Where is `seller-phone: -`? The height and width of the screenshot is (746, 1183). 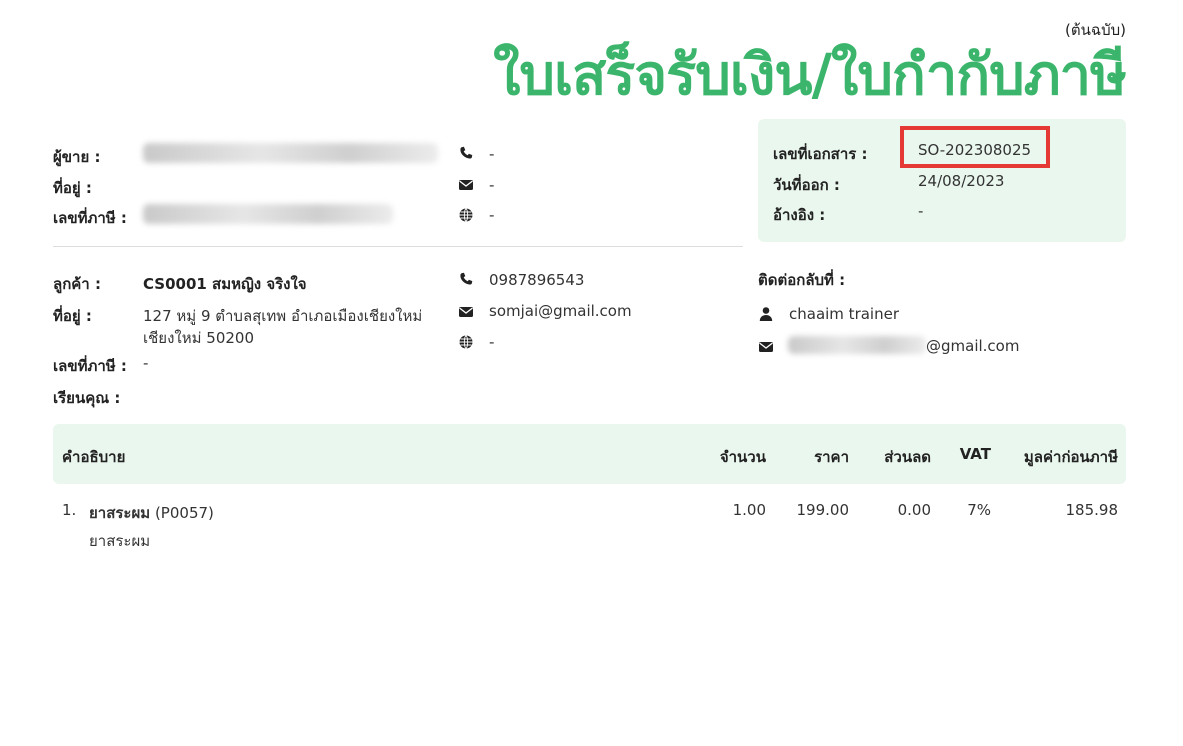
seller-phone: - is located at coordinates (492, 154).